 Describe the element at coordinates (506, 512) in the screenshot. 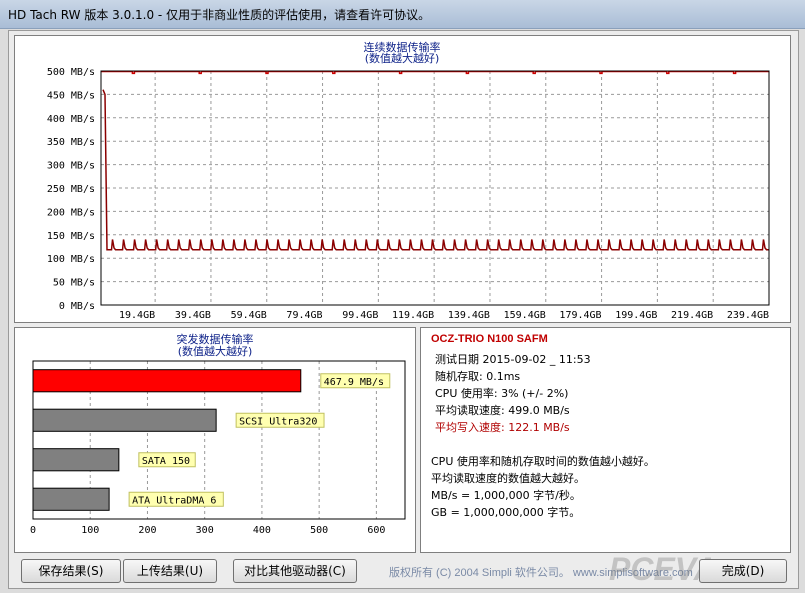

I see `note-gb: GB = 1,000,000,000 字节。` at that location.